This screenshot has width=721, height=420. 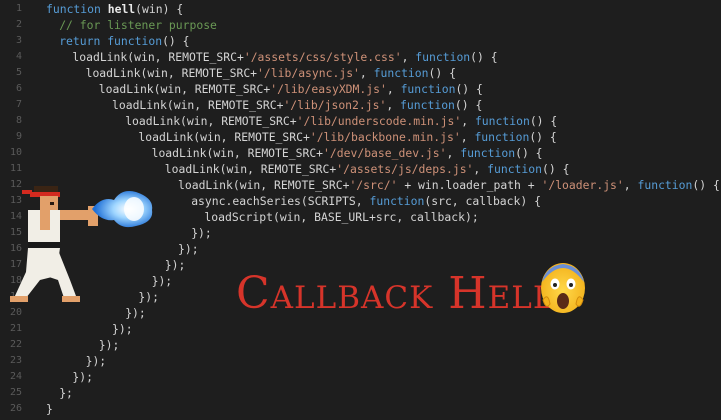 What do you see at coordinates (360, 393) in the screenshot?
I see `code-line: 25};` at bounding box center [360, 393].